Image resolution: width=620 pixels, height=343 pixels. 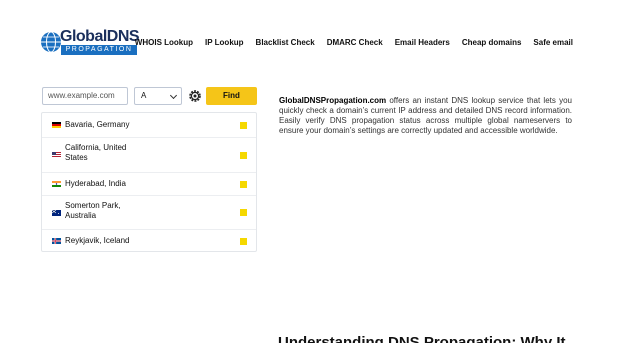 What do you see at coordinates (149, 241) in the screenshot?
I see `result-row: Reykjavik, Iceland` at bounding box center [149, 241].